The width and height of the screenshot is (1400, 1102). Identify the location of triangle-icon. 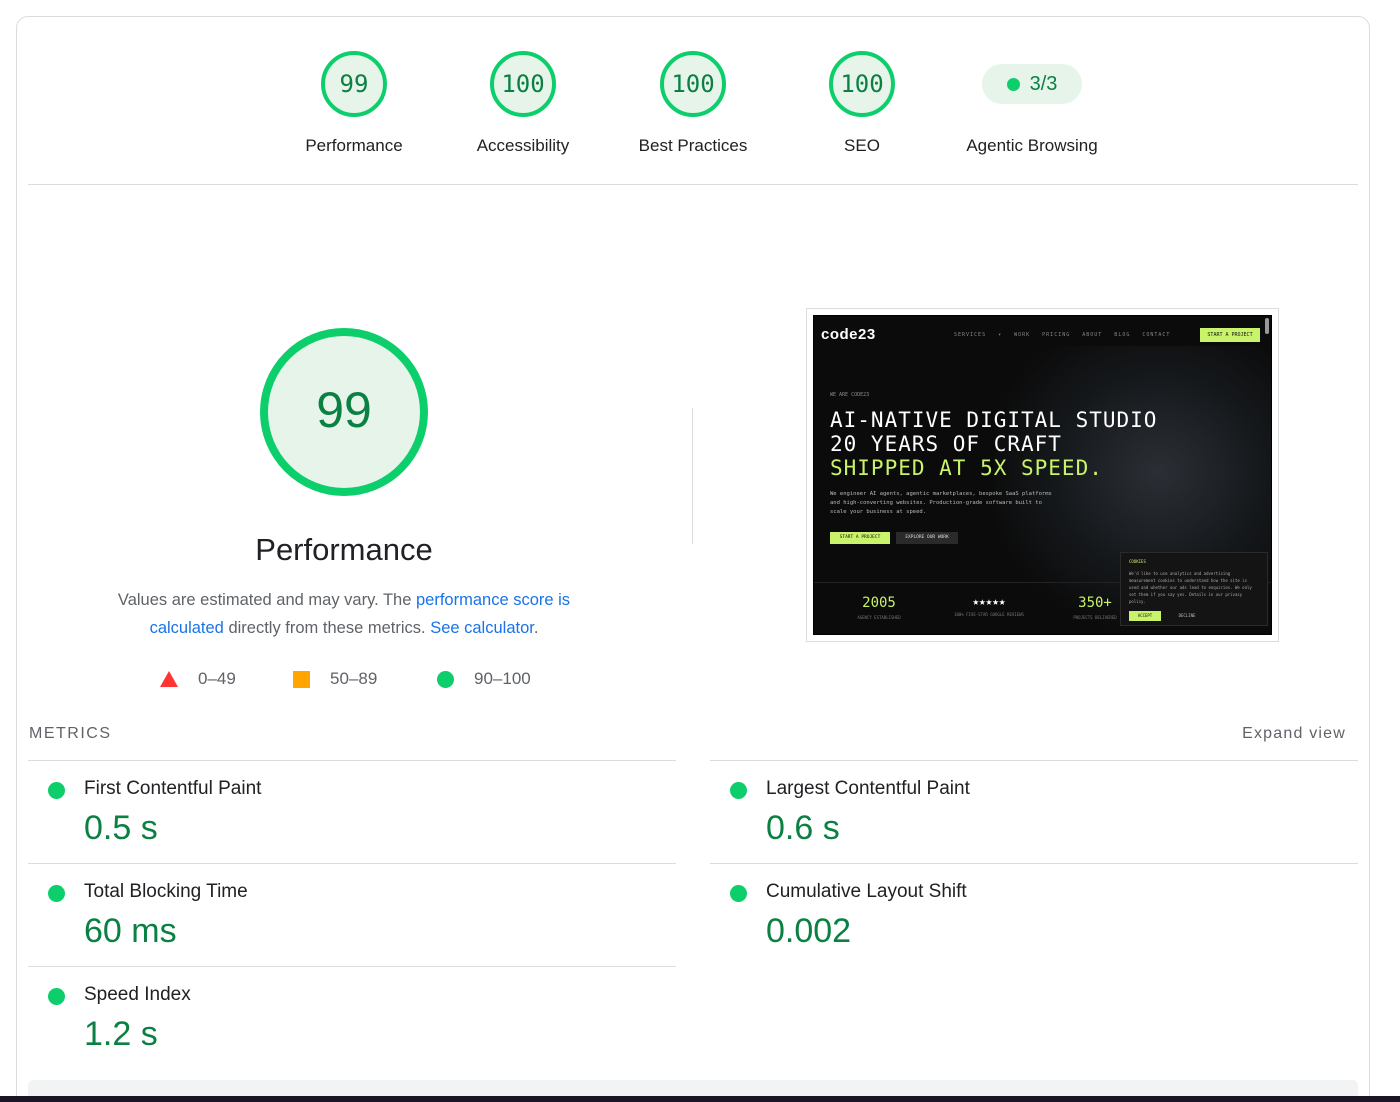
(169, 679).